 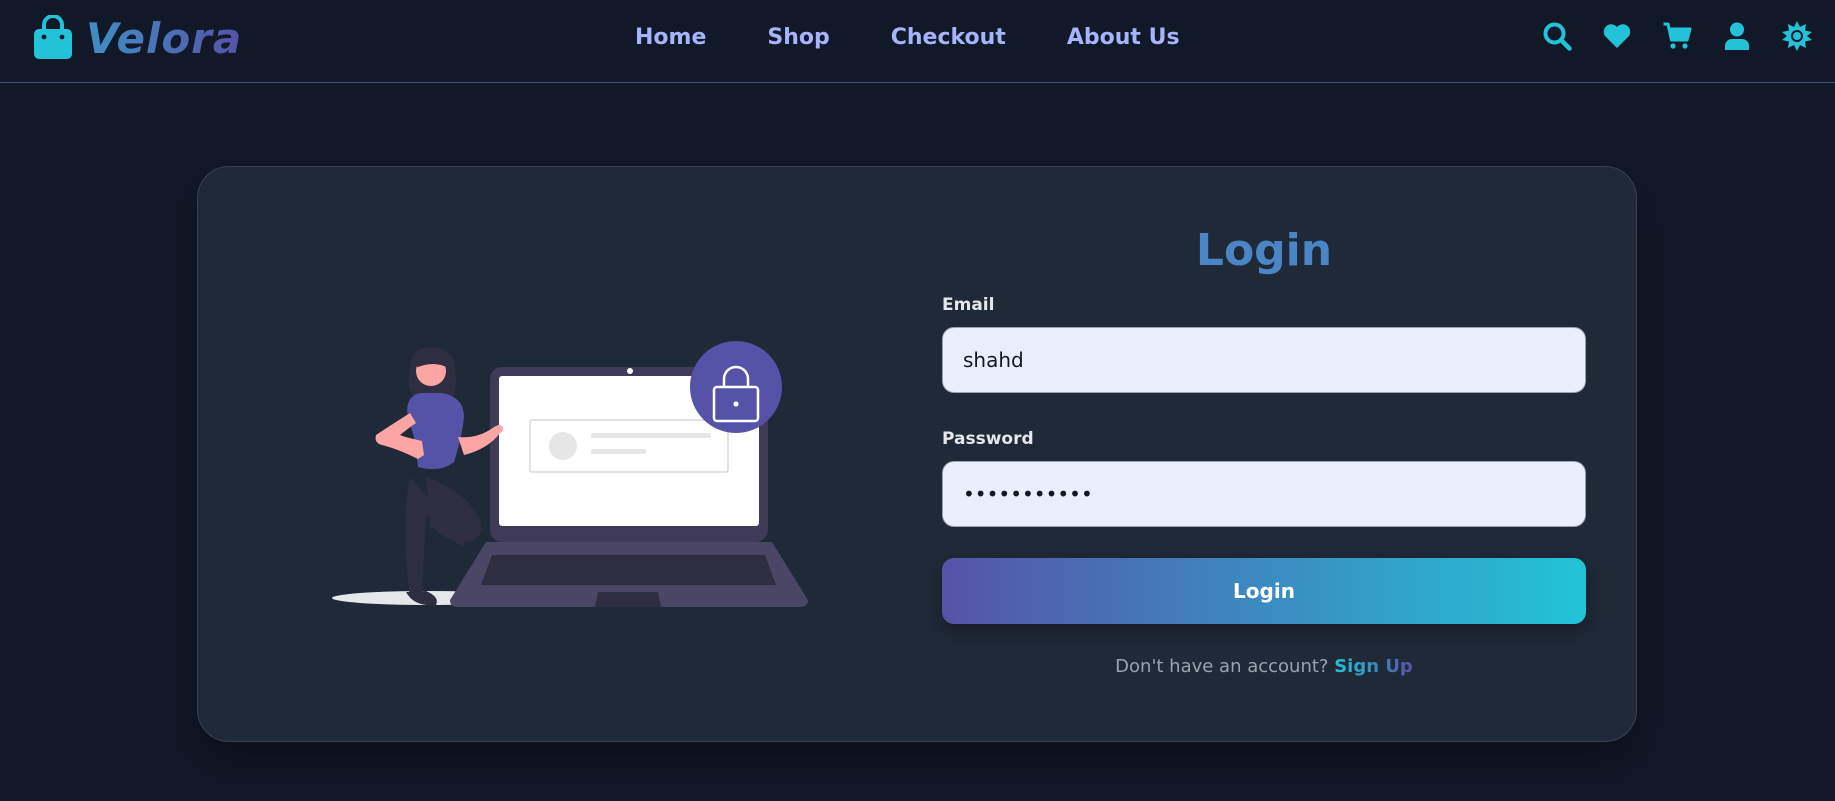 I want to click on account-button, so click(x=1737, y=36).